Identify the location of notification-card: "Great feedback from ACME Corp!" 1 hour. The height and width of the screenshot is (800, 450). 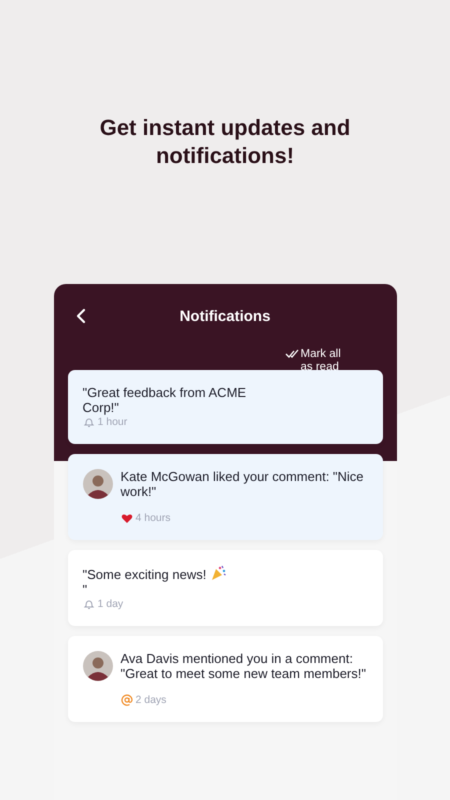
(225, 407).